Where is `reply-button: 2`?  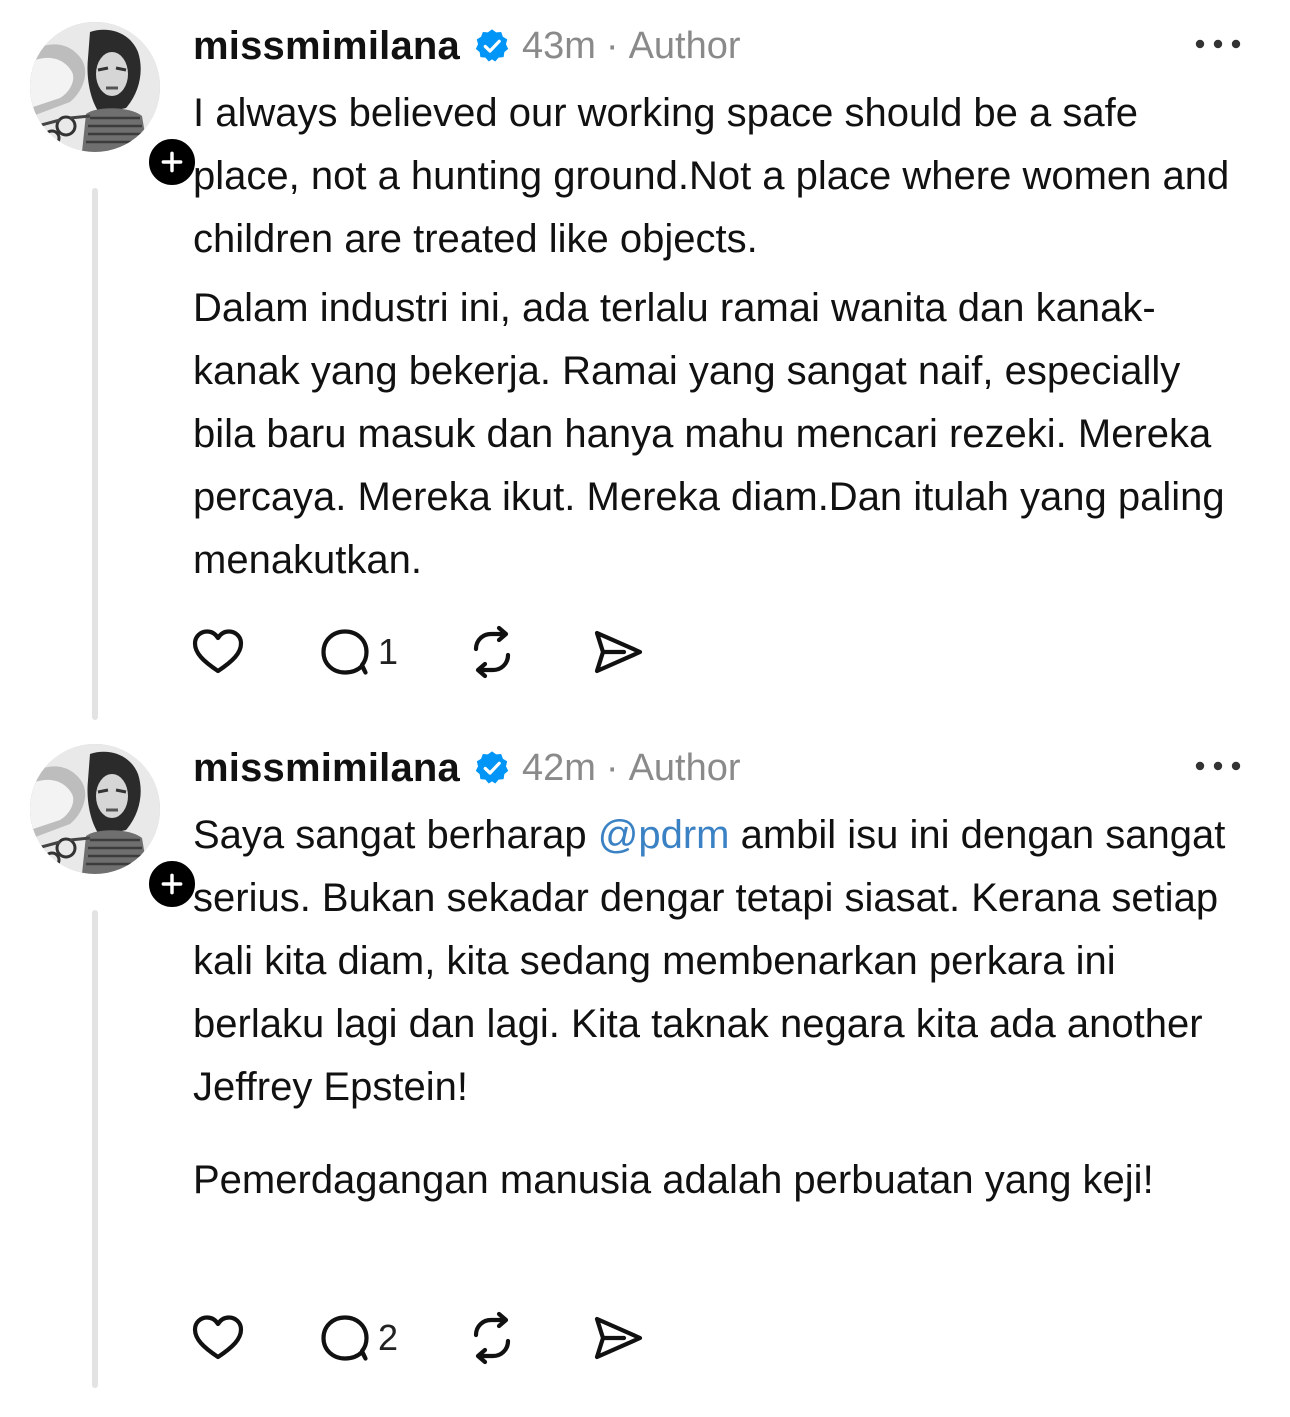
reply-button: 2 is located at coordinates (364, 1338).